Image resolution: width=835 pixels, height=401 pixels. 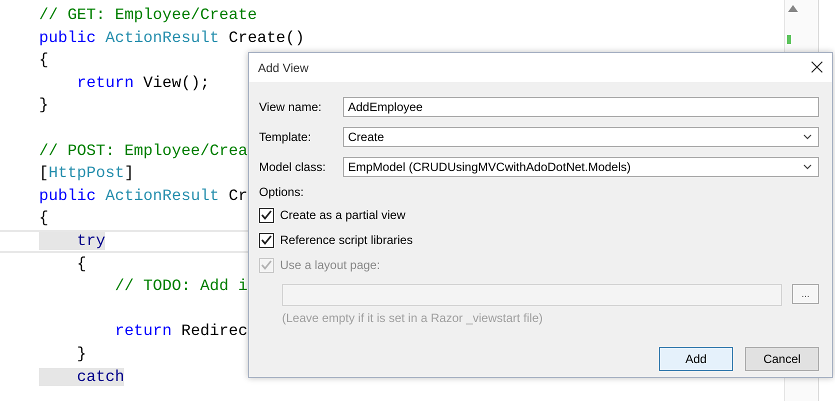 I want to click on code-token: View();, so click(x=176, y=83).